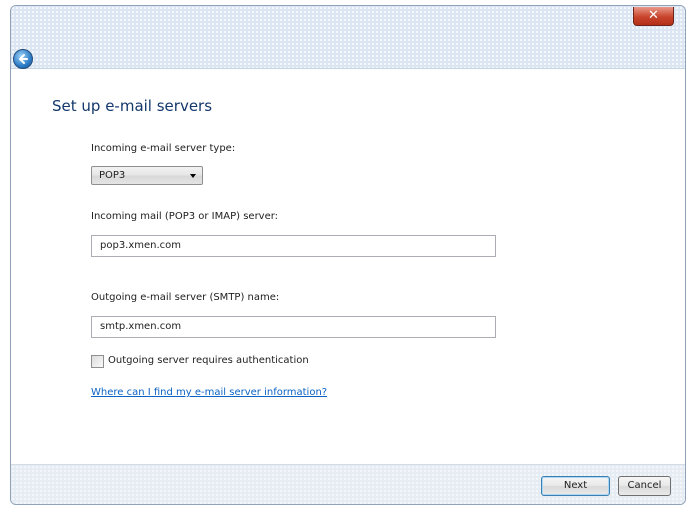 This screenshot has height=514, width=695. Describe the element at coordinates (293, 246) in the screenshot. I see `incoming-server-input: pop3.xmen.com` at that location.